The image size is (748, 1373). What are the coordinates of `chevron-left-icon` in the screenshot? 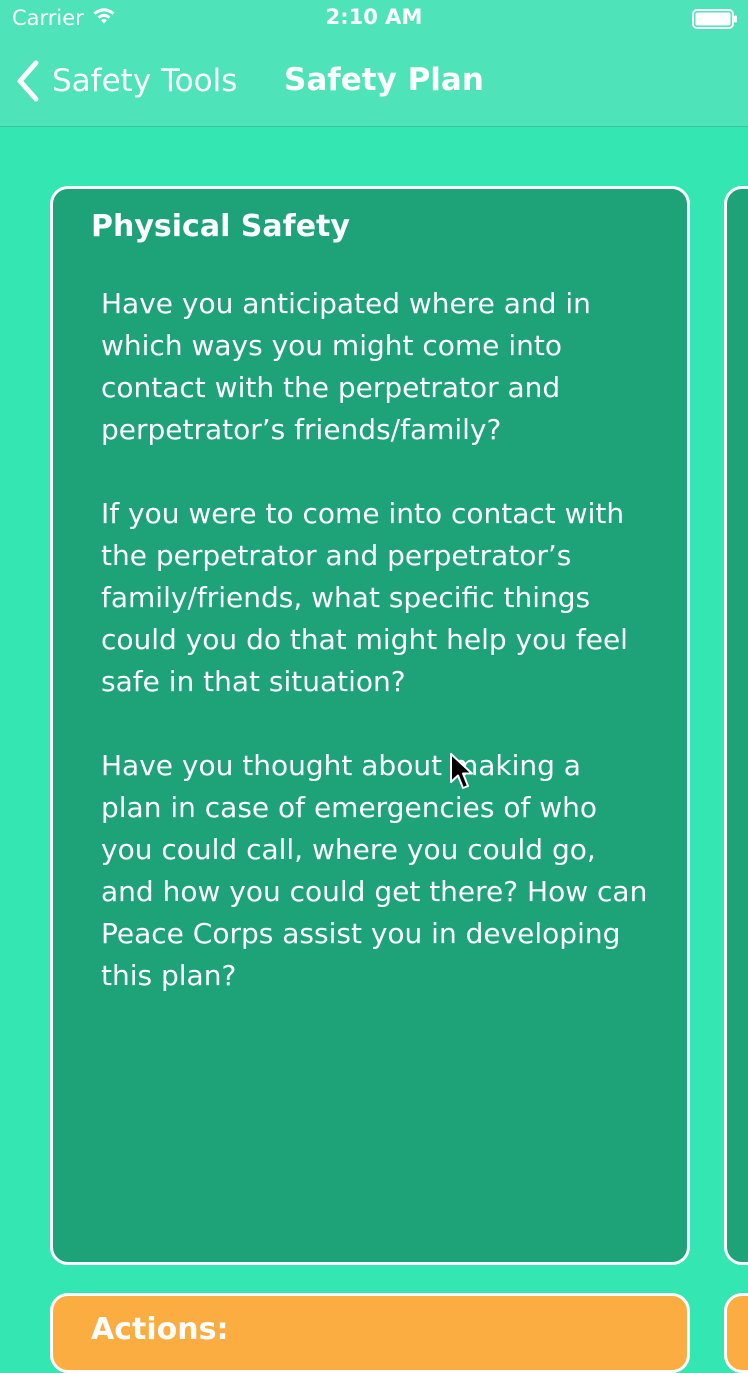 It's located at (28, 81).